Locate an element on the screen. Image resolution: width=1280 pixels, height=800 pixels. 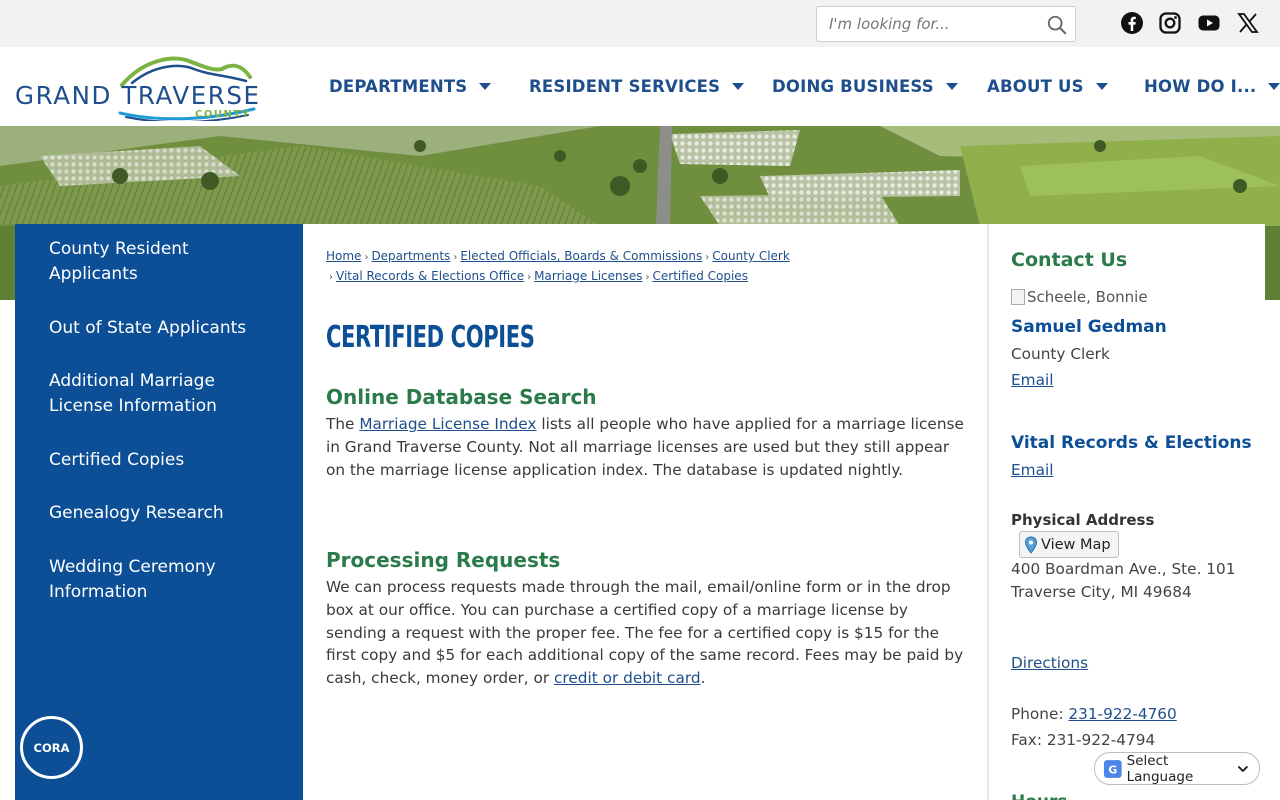
sidebar-item-additional-marriage-license-information: Additional Marriage License Information is located at coordinates (164, 394).